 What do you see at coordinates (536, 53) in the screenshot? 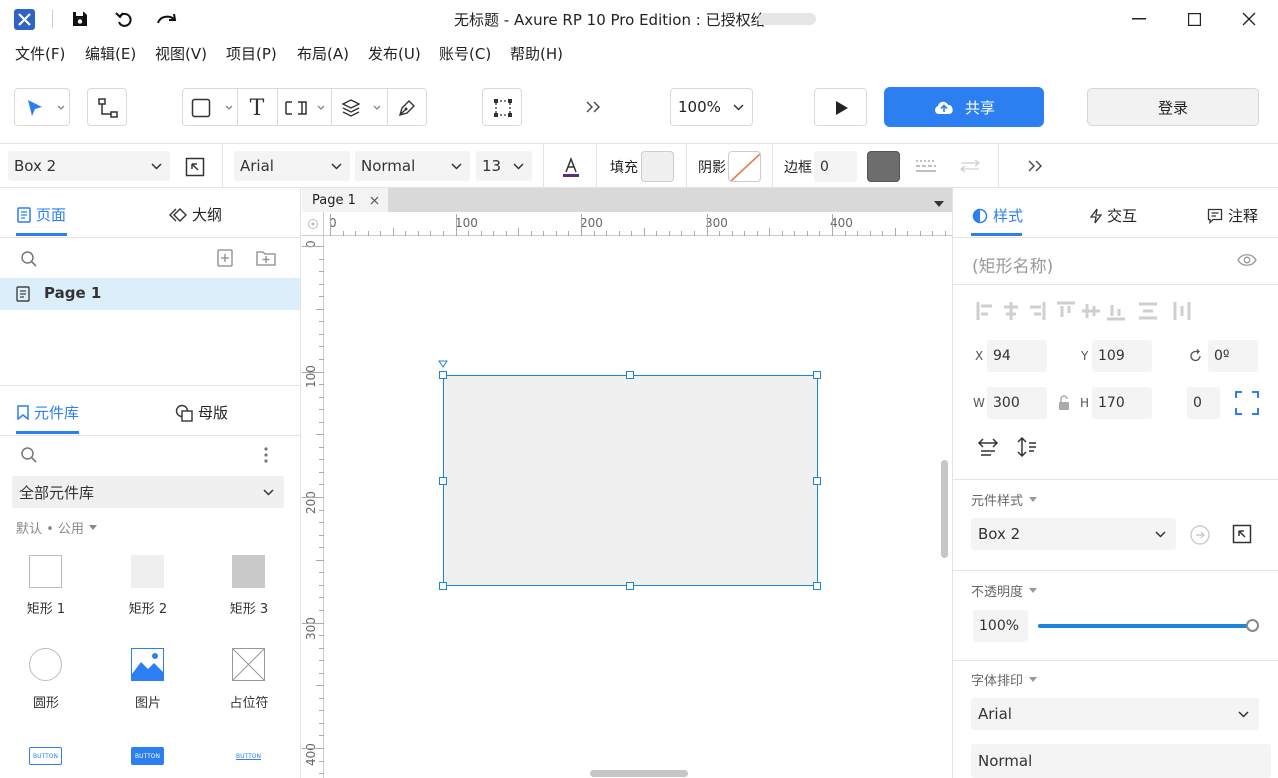
I see `menu-help: 帮助(H)` at bounding box center [536, 53].